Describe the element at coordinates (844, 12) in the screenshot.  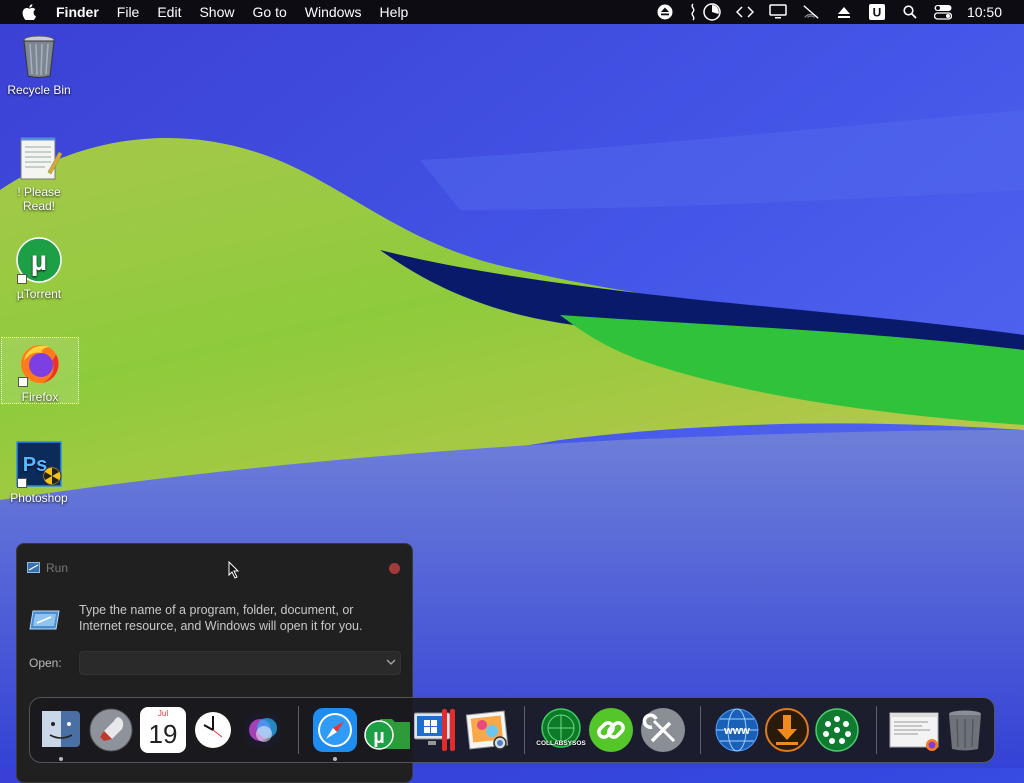
I see `upload-icon` at that location.